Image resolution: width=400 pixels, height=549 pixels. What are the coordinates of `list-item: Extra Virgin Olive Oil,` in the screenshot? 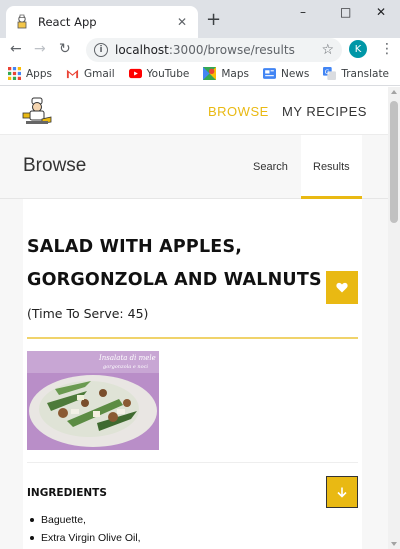 It's located at (84, 538).